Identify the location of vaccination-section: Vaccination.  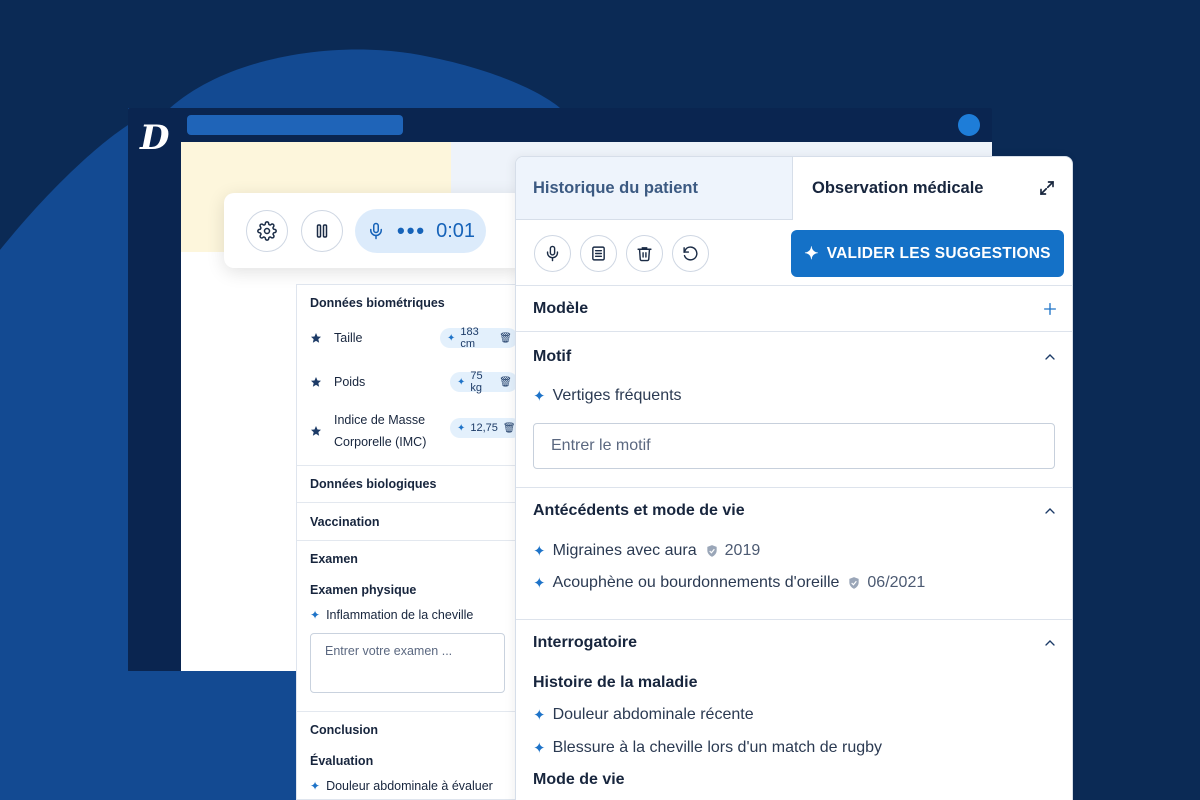
(407, 522).